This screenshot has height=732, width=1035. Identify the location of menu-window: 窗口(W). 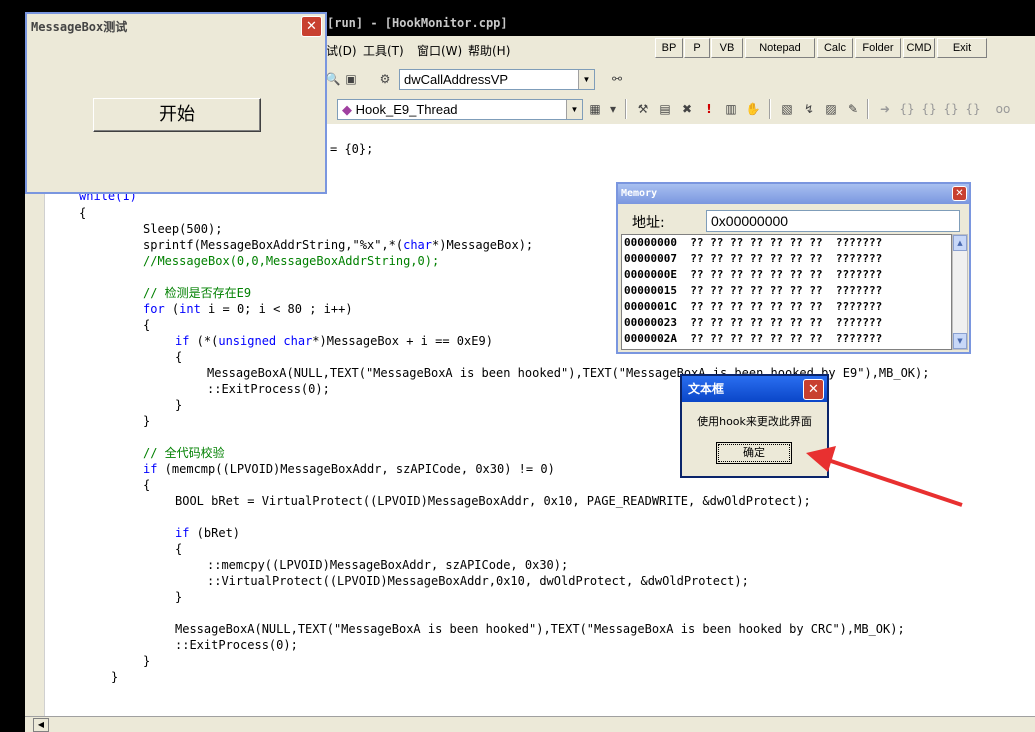
(439, 50).